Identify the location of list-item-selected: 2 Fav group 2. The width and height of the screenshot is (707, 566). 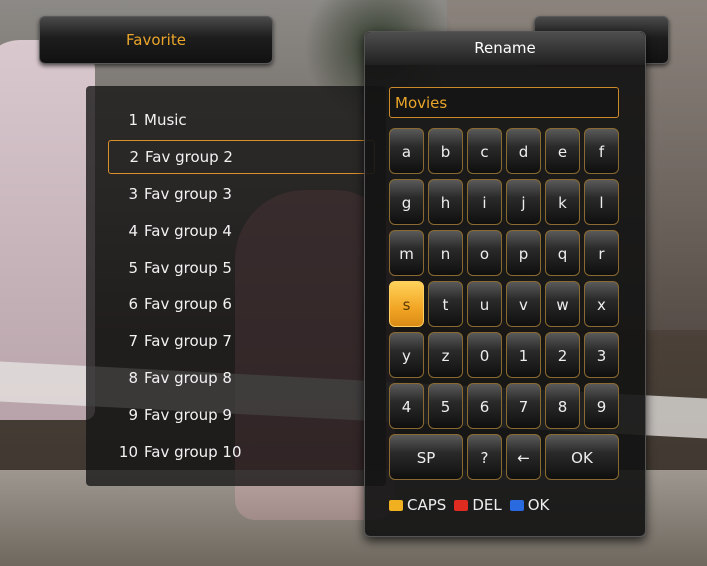
(241, 157).